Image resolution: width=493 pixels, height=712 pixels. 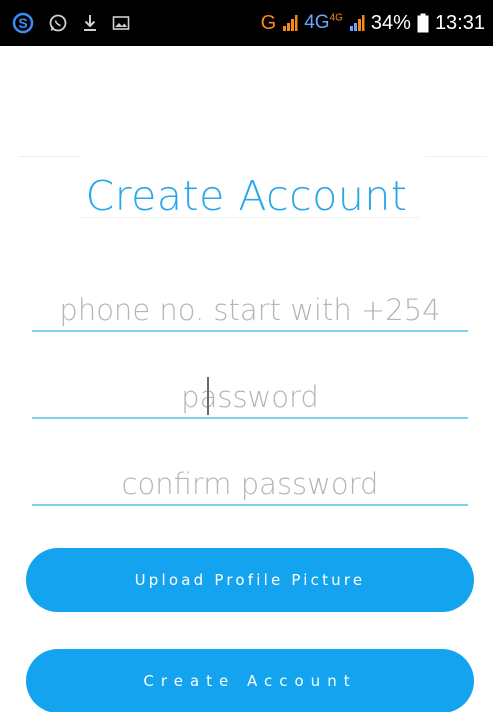 What do you see at coordinates (246, 23) in the screenshot?
I see `status-bar: S G 4G4G 34% 13:31` at bounding box center [246, 23].